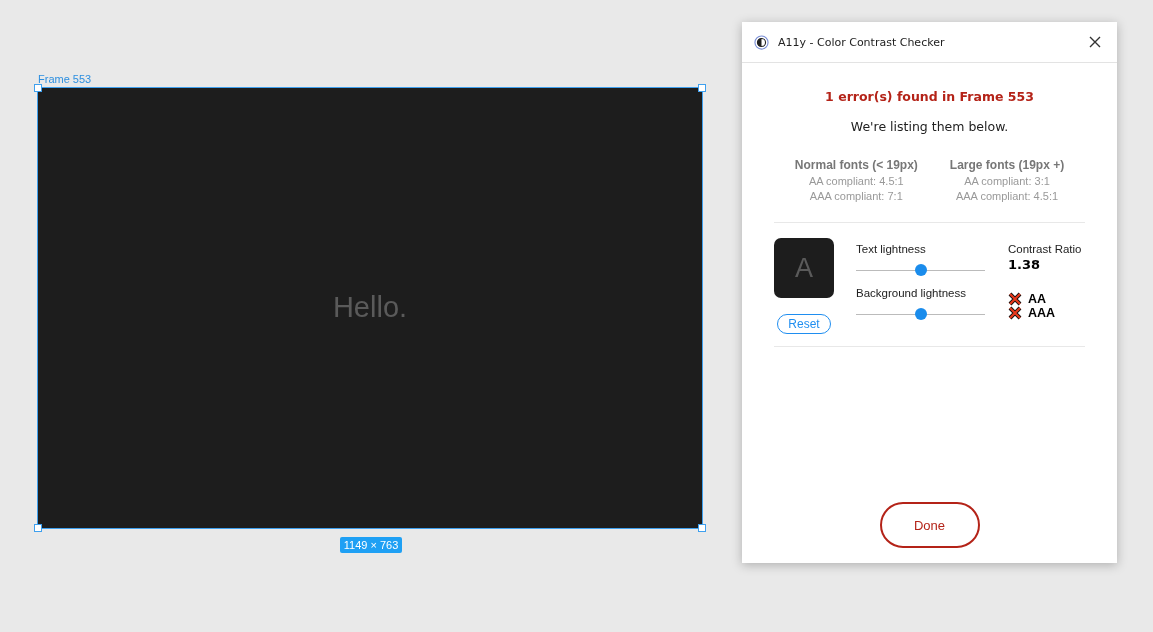 The height and width of the screenshot is (632, 1153). Describe the element at coordinates (856, 165) in the screenshot. I see `guideline-heading: Normal fonts (< 19px)` at that location.